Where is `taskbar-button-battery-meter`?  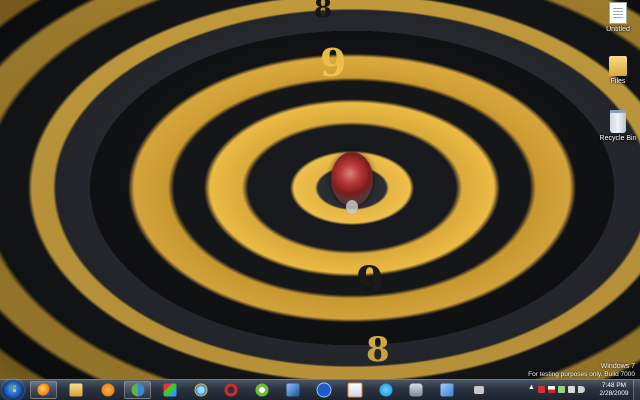 taskbar-button-battery-meter is located at coordinates (478, 390).